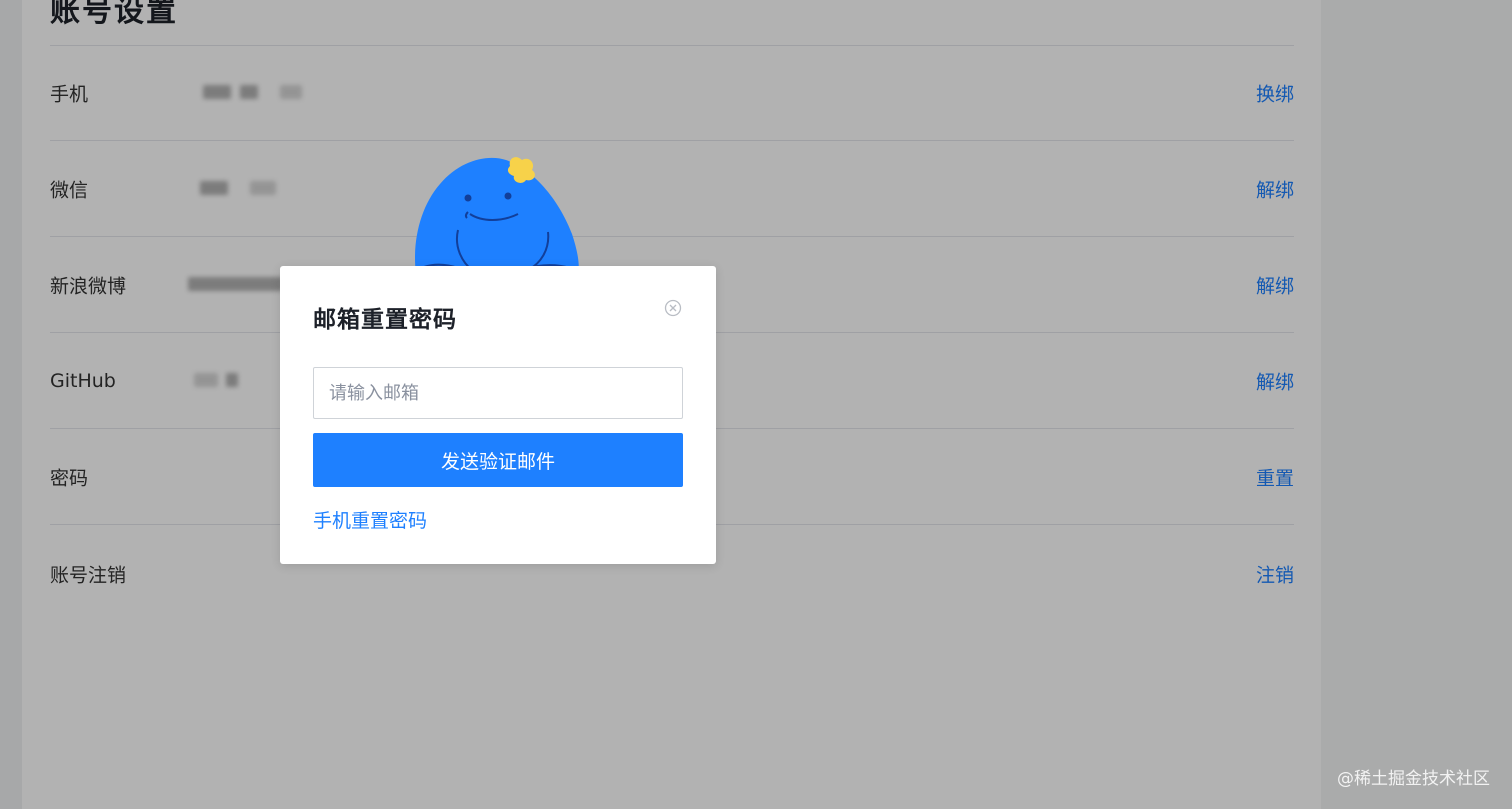  Describe the element at coordinates (385, 320) in the screenshot. I see `modal-title: 邮箱重置密码` at that location.